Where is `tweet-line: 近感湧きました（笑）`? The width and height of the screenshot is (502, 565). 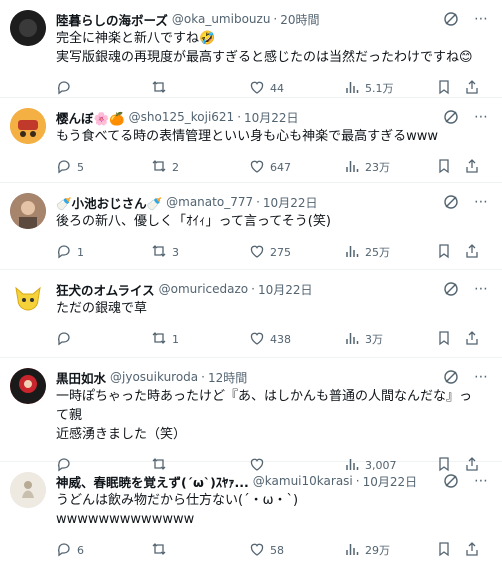 tweet-line: 近感湧きました（笑） is located at coordinates (121, 434).